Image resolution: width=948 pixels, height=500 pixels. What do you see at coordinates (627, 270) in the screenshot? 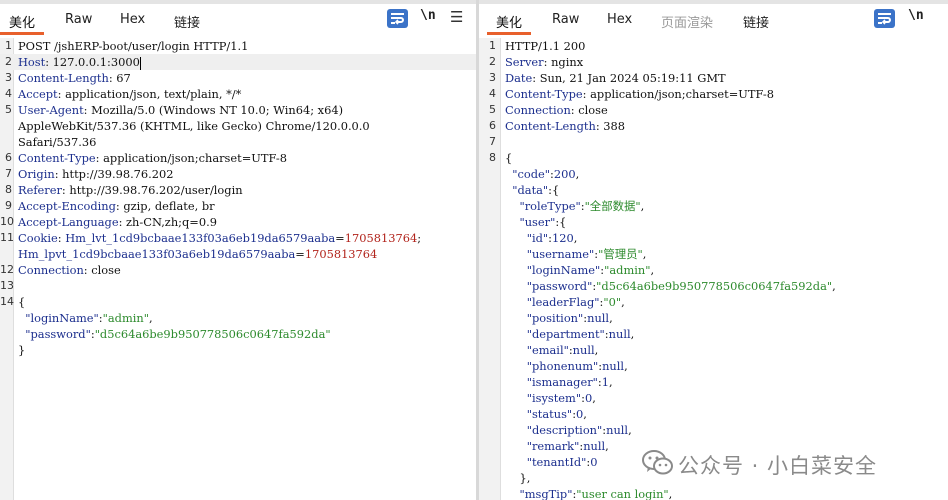
I see `code-token: "admin"` at bounding box center [627, 270].